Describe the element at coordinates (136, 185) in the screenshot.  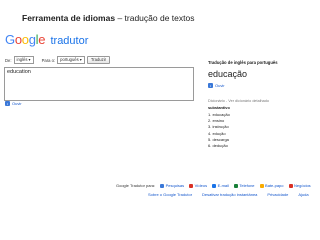
I see `tools-label: Google Tradutor para:` at that location.